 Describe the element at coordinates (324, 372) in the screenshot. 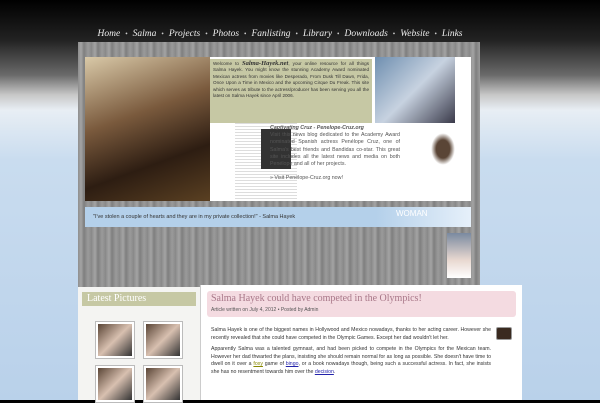

I see `decision-link: decision` at that location.